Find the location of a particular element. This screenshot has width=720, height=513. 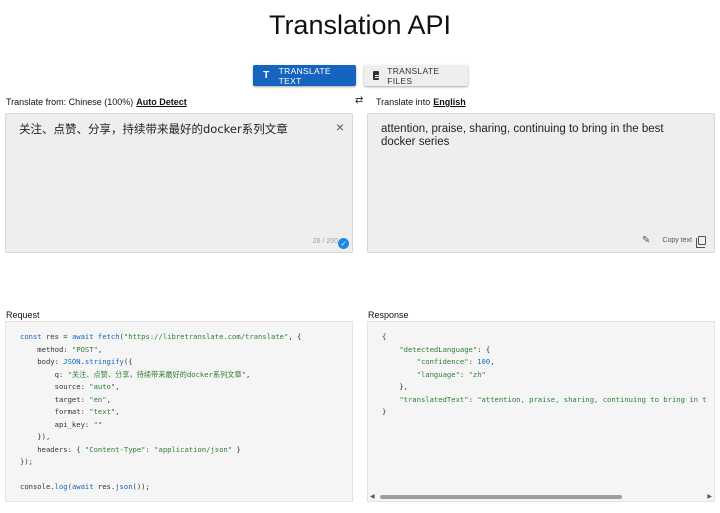

pencil-icon: ✎ is located at coordinates (646, 240).